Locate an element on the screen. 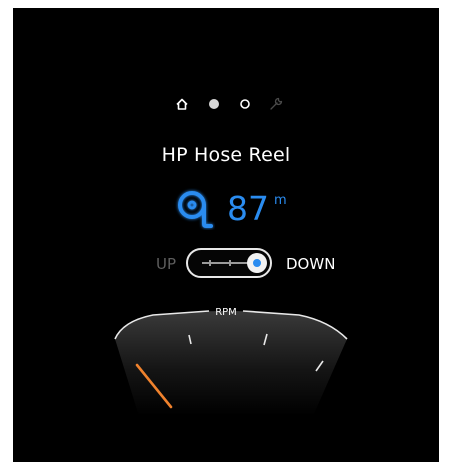 This screenshot has height=470, width=452. gauge-body is located at coordinates (231, 363).